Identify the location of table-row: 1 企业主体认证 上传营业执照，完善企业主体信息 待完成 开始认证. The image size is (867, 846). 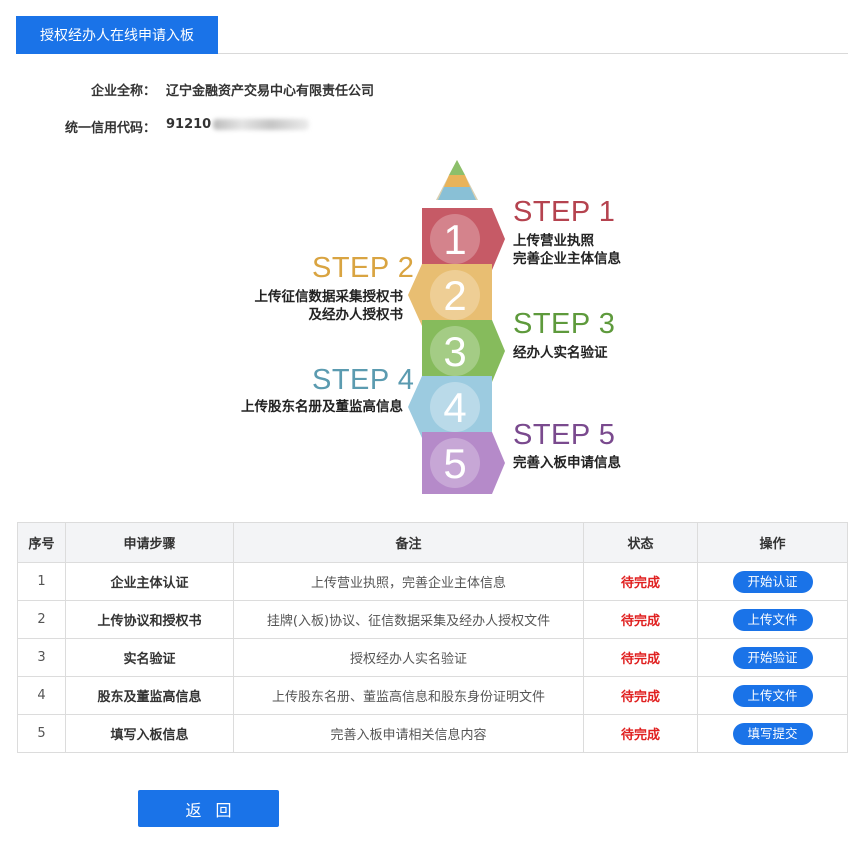
(432, 581).